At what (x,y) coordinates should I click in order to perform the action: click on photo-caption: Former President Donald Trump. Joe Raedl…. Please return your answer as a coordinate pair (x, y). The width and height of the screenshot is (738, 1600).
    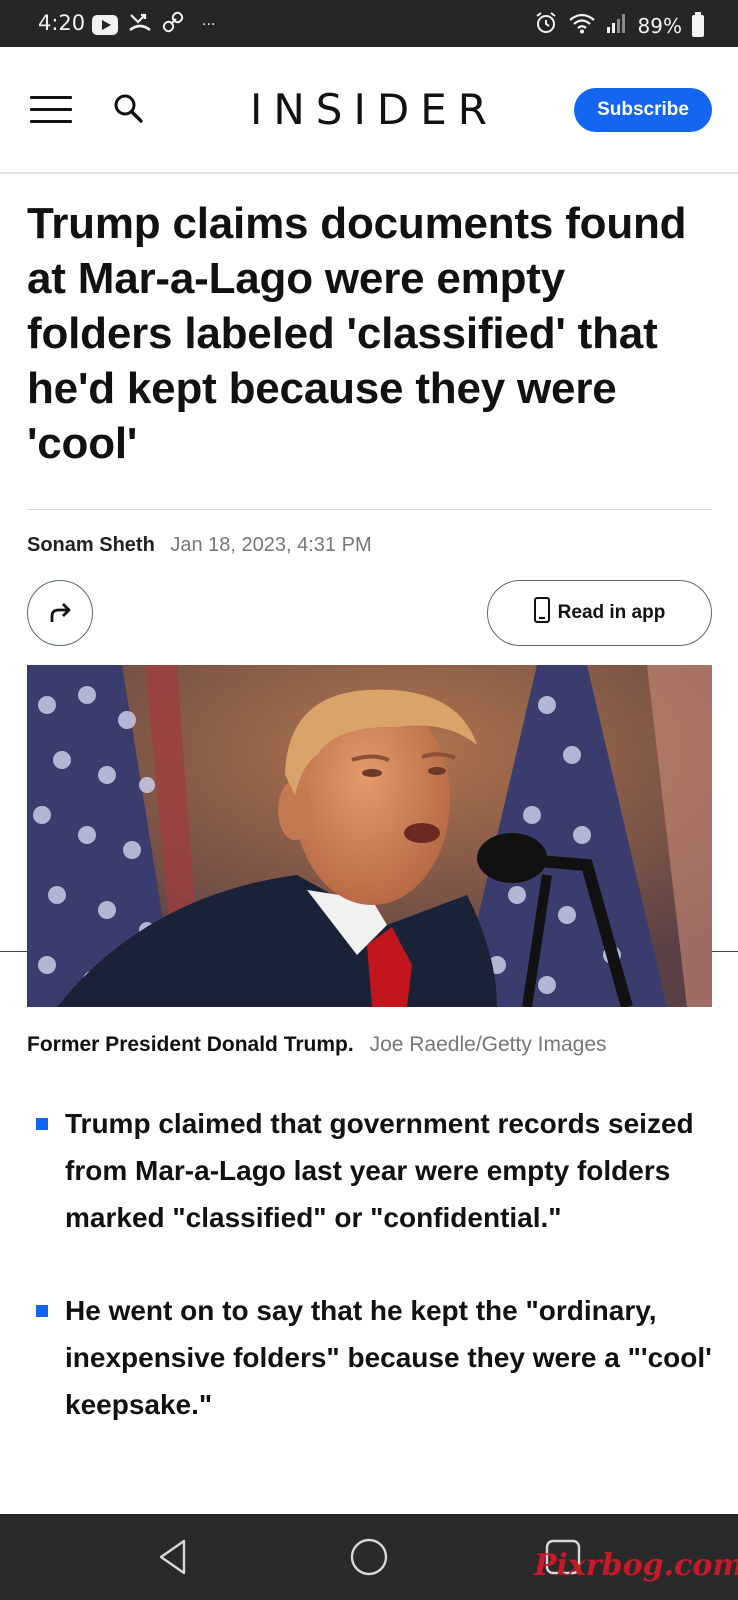
    Looking at the image, I should click on (317, 1045).